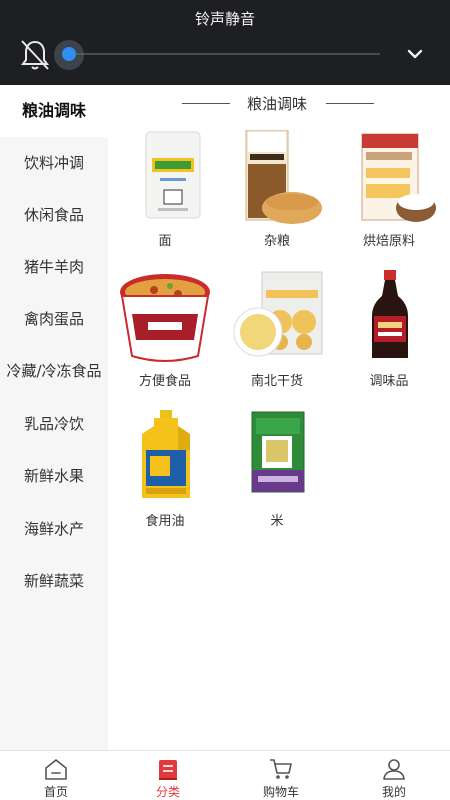 The width and height of the screenshot is (450, 800). I want to click on product-item-baking: 烘焙原料, so click(389, 195).